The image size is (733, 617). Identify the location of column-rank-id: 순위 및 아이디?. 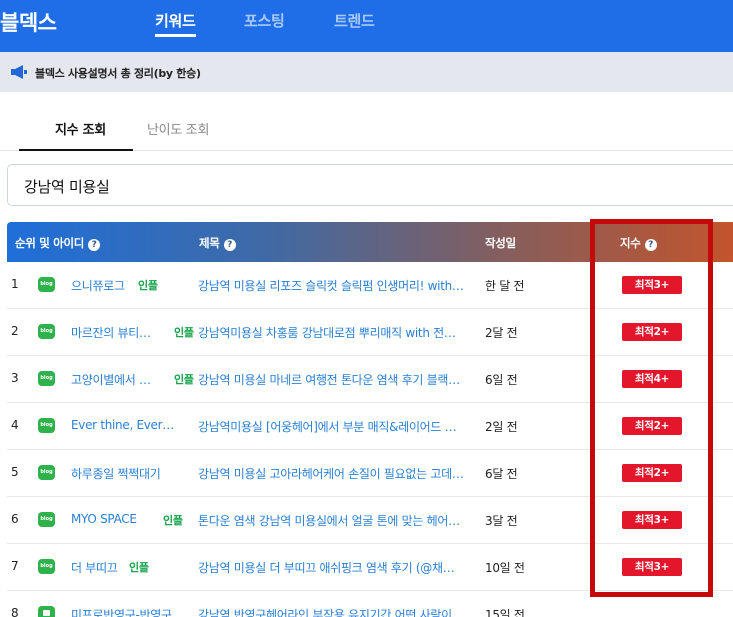
(58, 243).